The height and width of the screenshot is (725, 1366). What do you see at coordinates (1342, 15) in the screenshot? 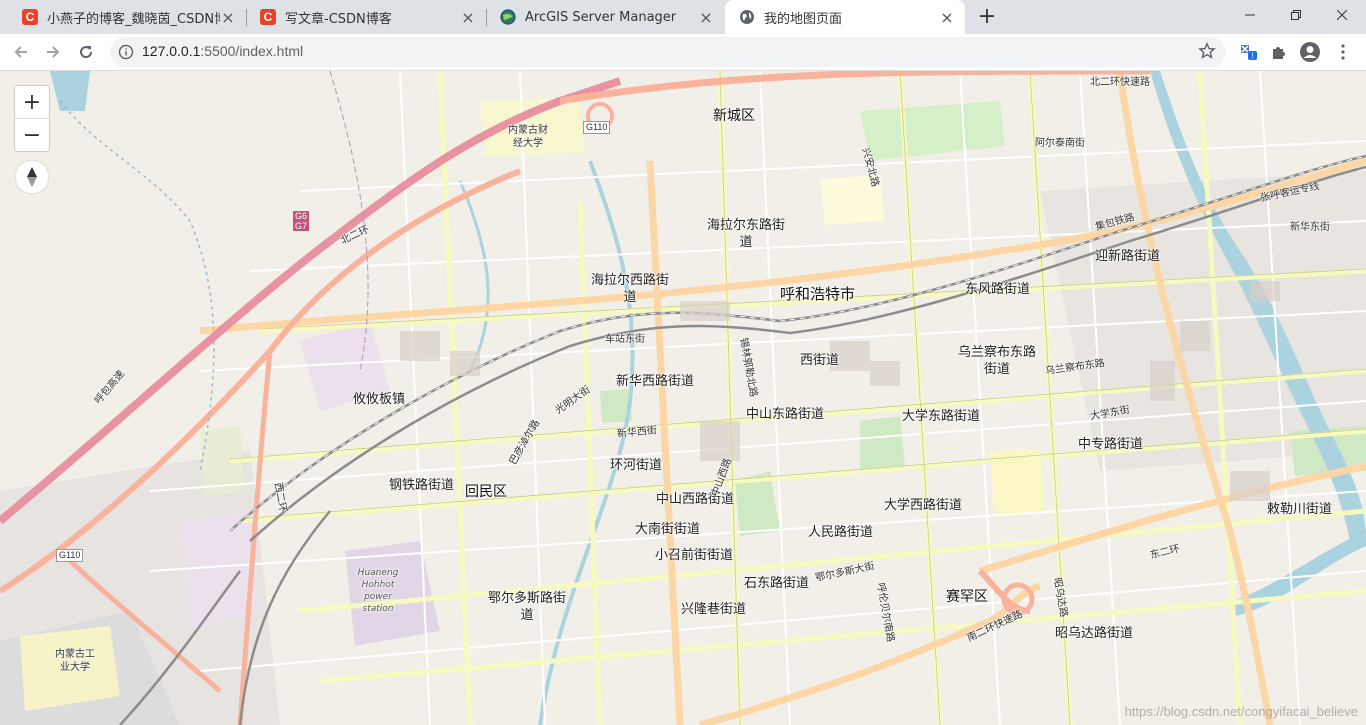
I see `close-window-button` at bounding box center [1342, 15].